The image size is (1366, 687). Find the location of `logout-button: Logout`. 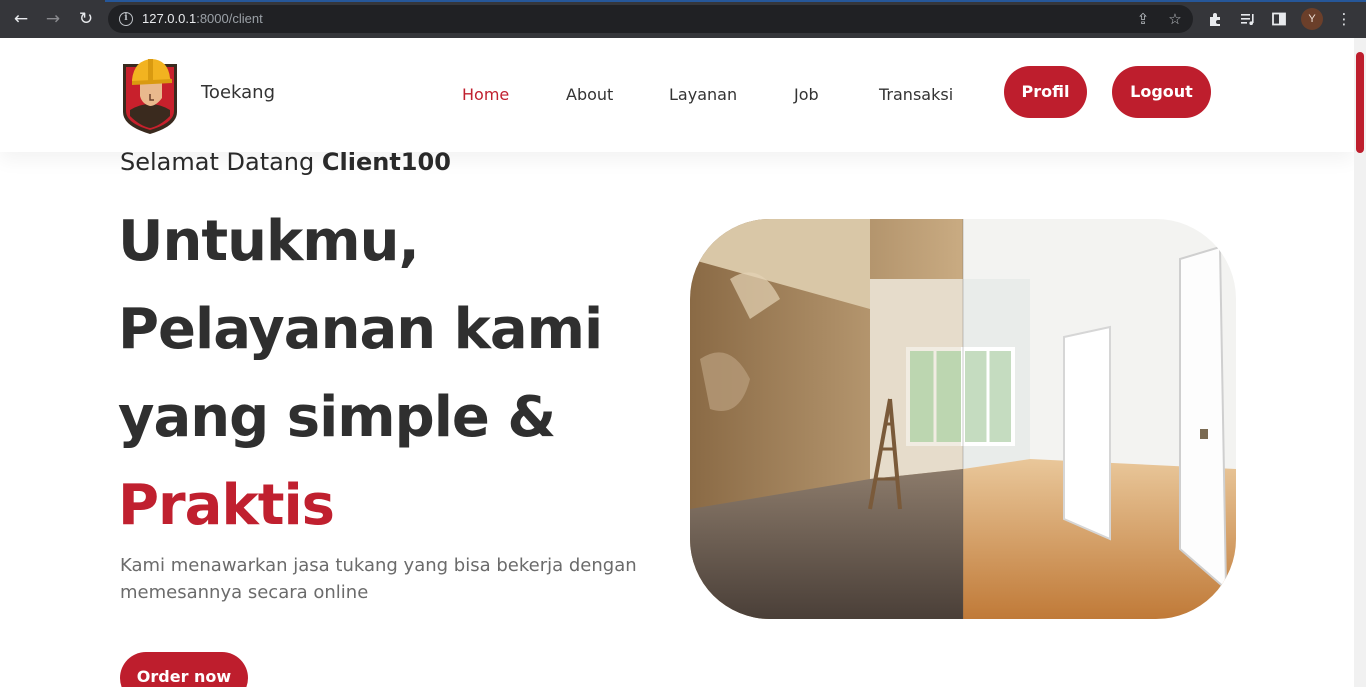

logout-button: Logout is located at coordinates (1161, 92).